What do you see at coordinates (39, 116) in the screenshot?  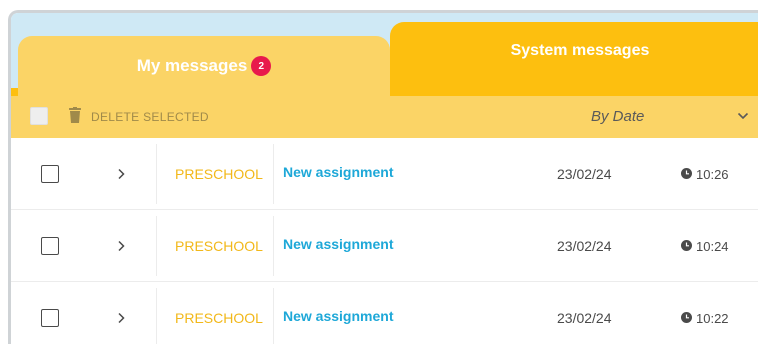 I see `select-all-checkbox` at bounding box center [39, 116].